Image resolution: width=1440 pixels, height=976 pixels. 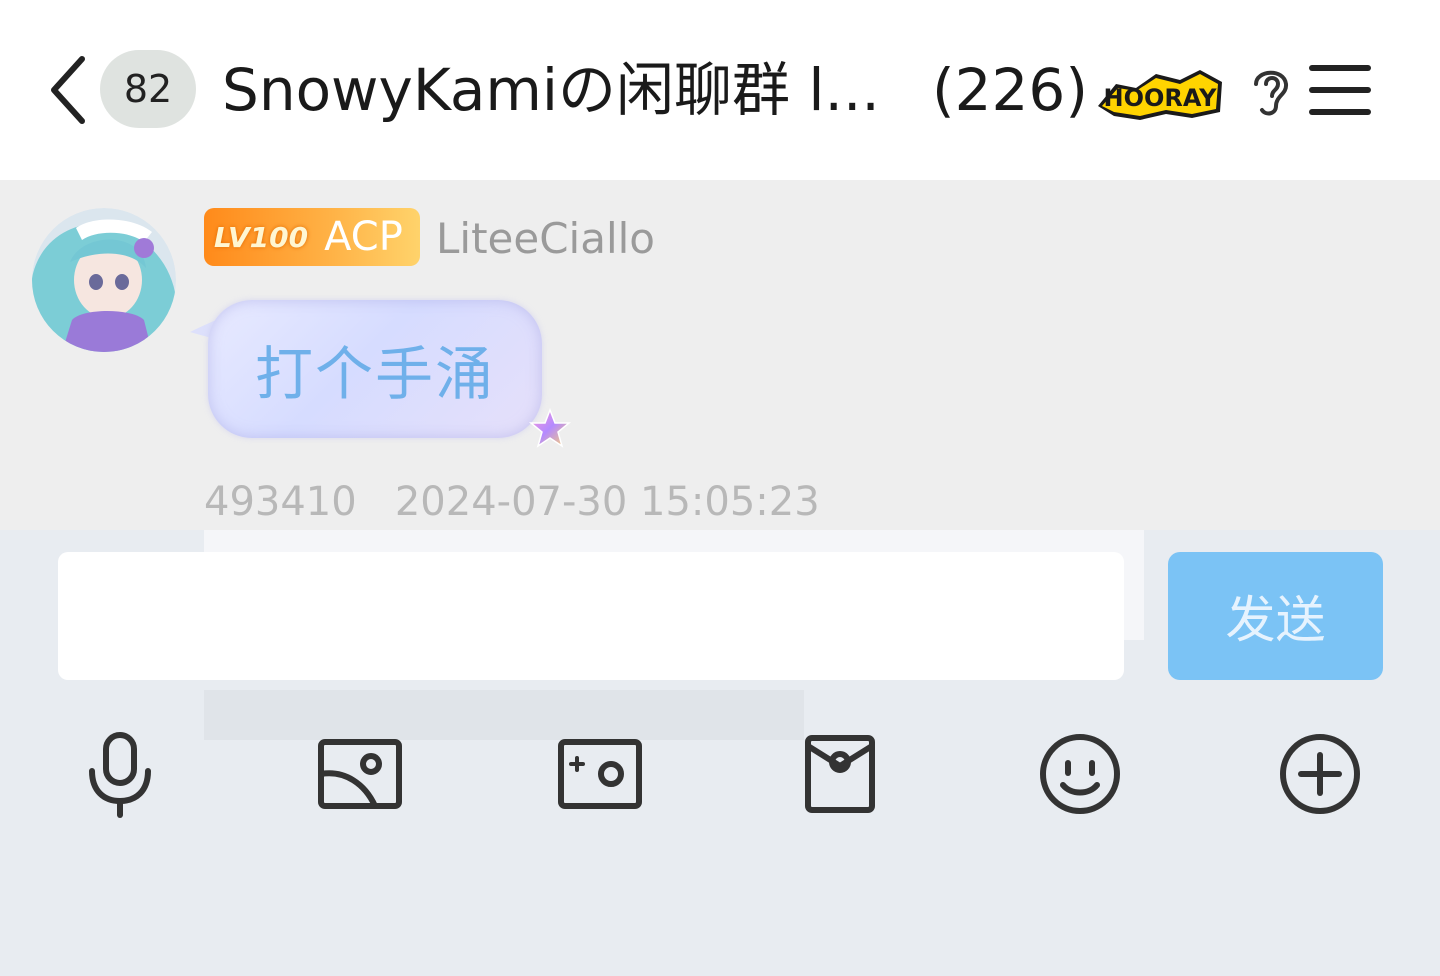 I want to click on ear-icon, so click(x=1270, y=90).